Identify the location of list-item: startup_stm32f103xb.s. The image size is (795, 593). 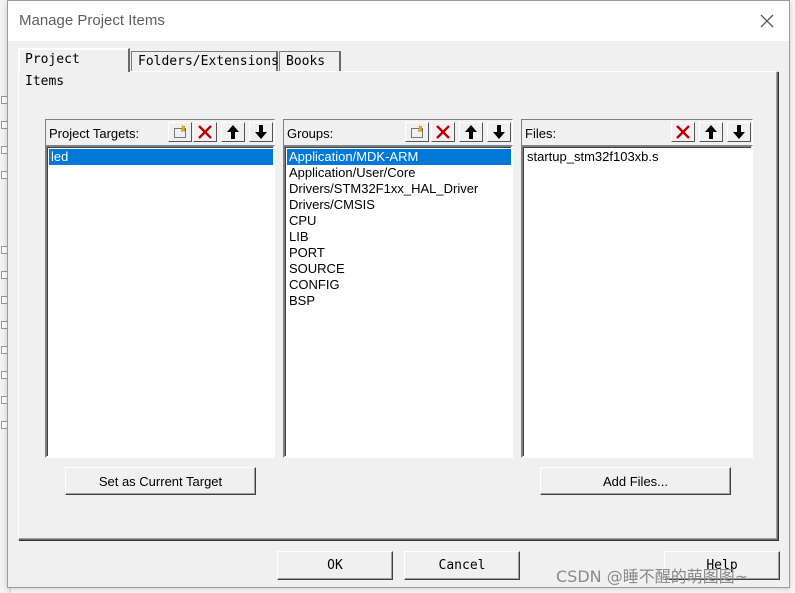
(592, 157).